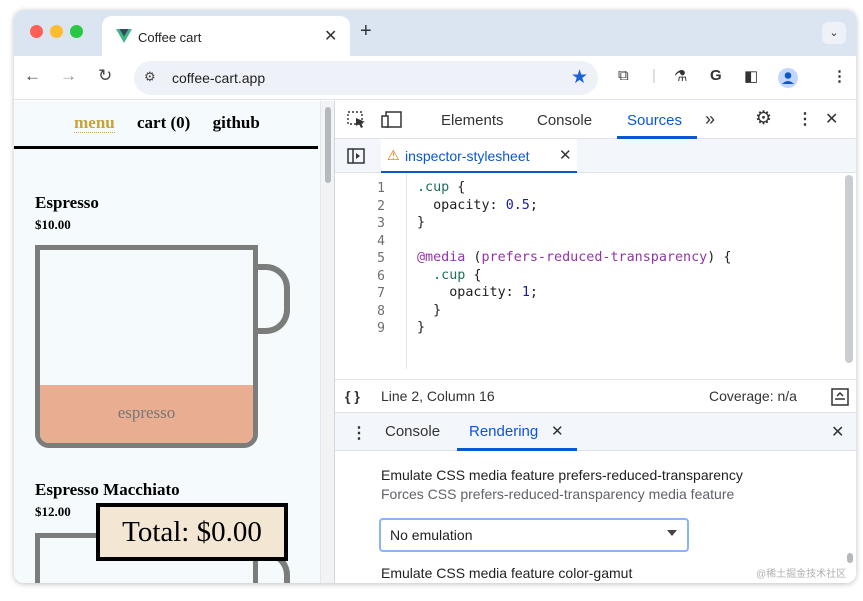 The height and width of the screenshot is (601, 863). Describe the element at coordinates (366, 78) in the screenshot. I see `address-bar: ⚙ coffee-cart.app ★` at that location.